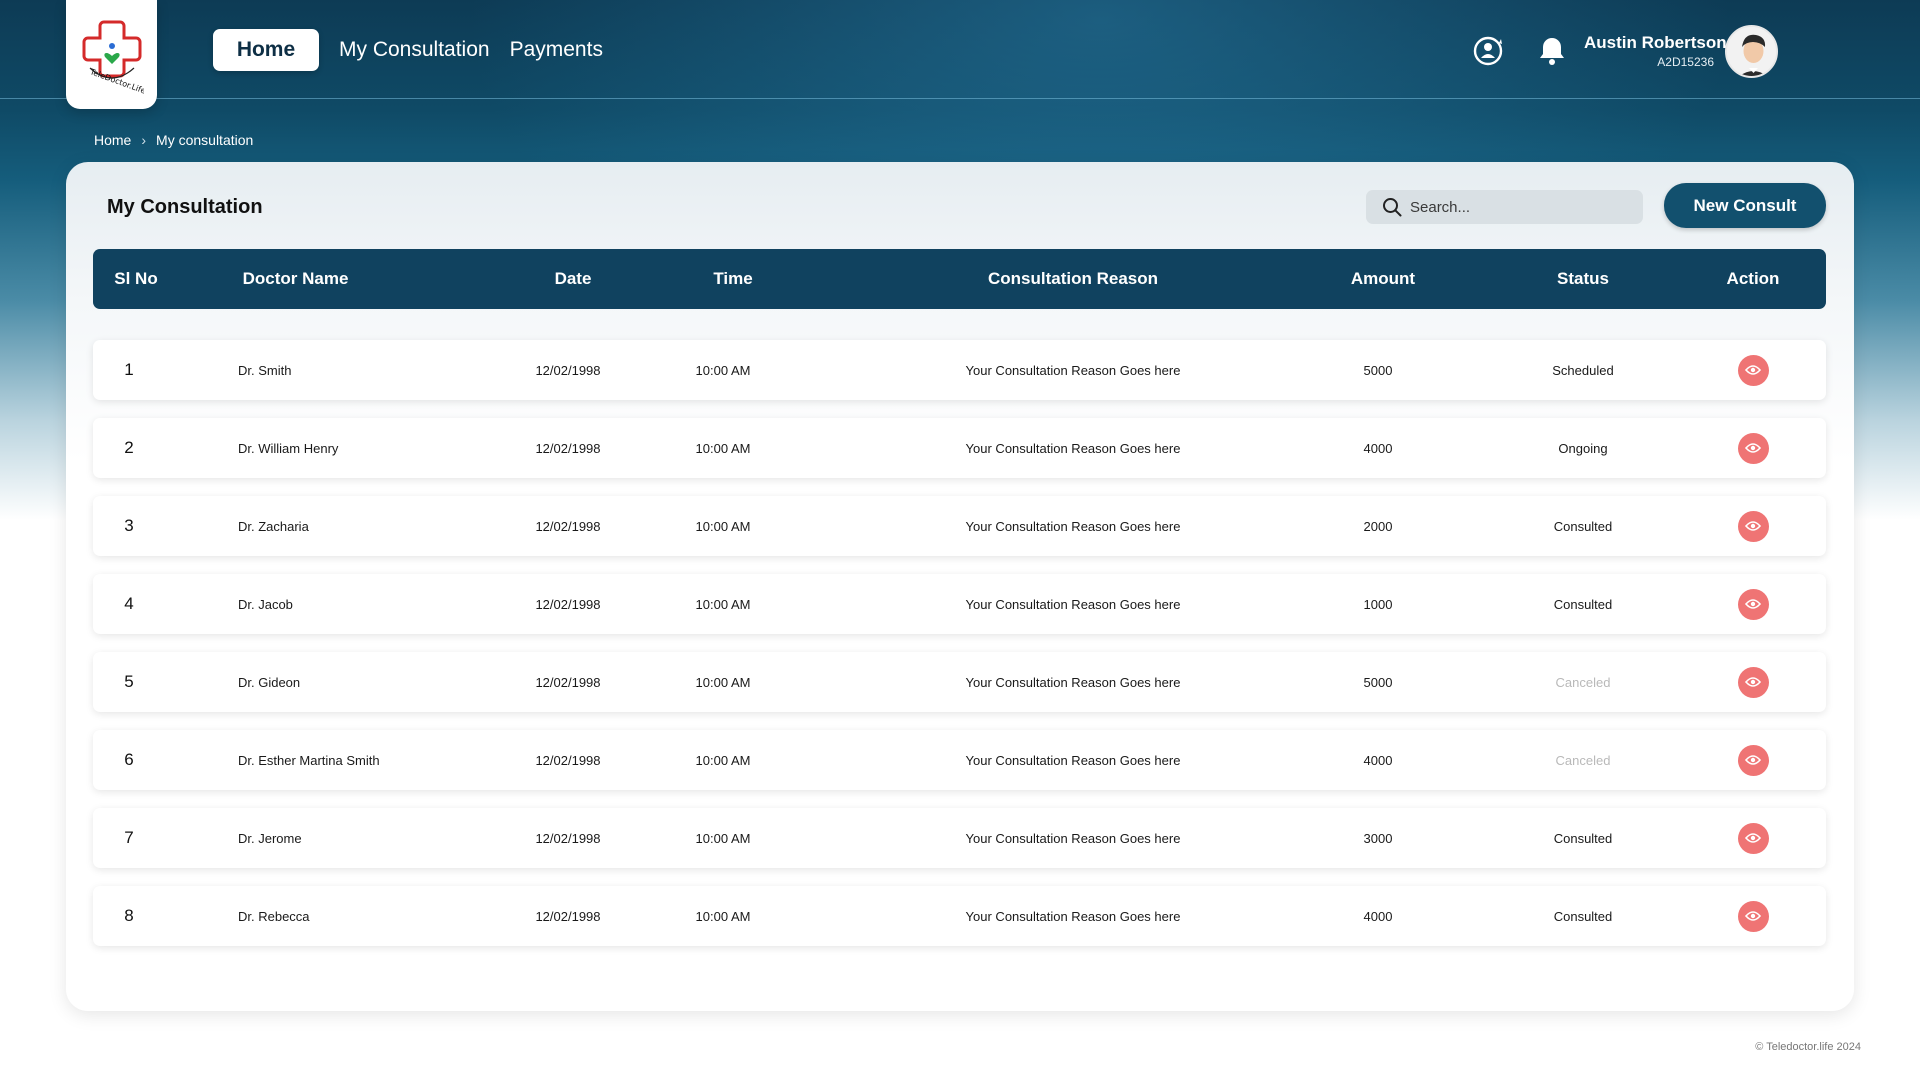  Describe the element at coordinates (129, 759) in the screenshot. I see `cell-sl-no: 6` at that location.